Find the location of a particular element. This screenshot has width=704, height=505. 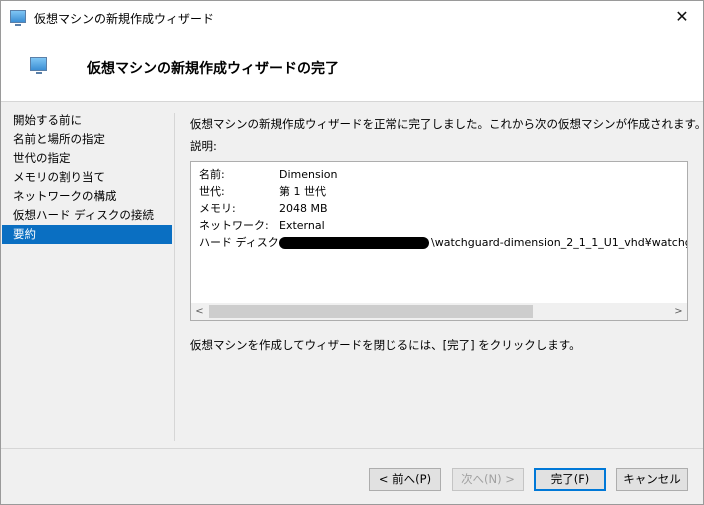

description-label: 説明: is located at coordinates (203, 146).